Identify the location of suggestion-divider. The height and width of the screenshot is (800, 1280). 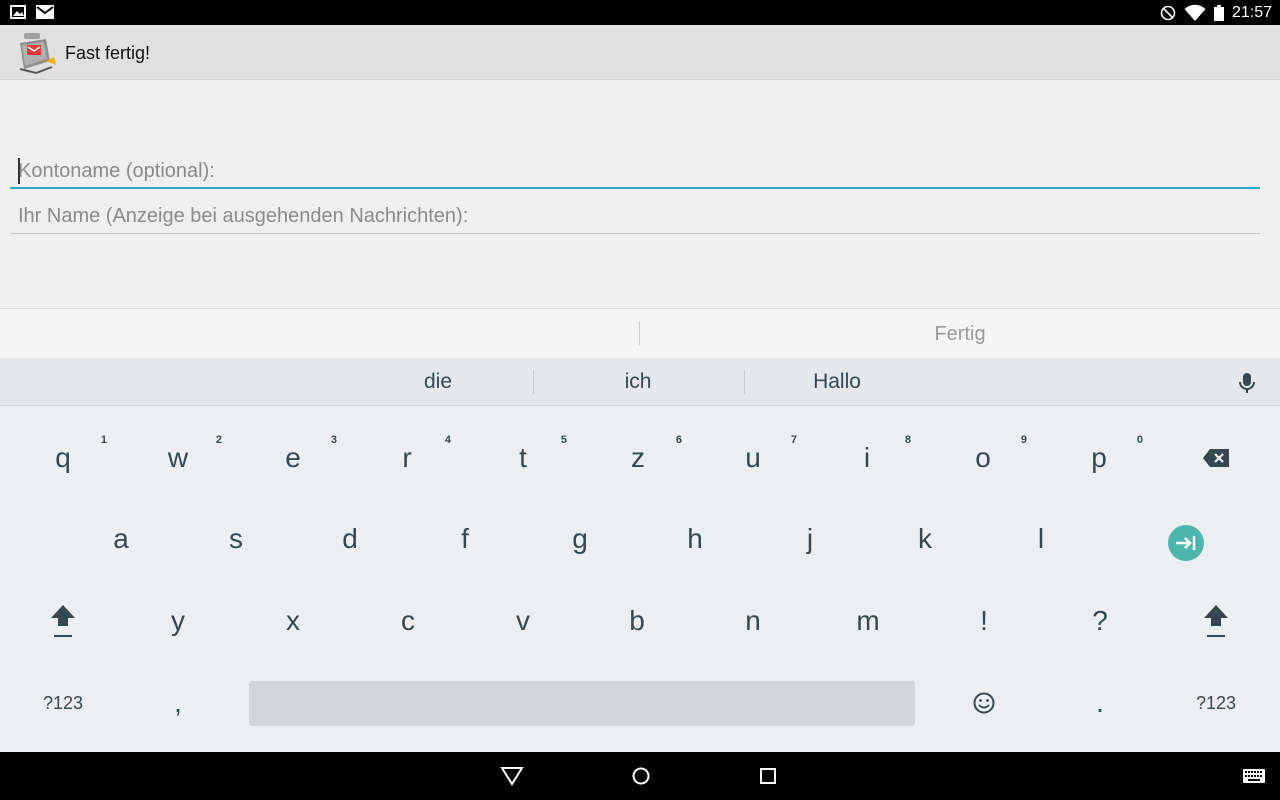
(533, 382).